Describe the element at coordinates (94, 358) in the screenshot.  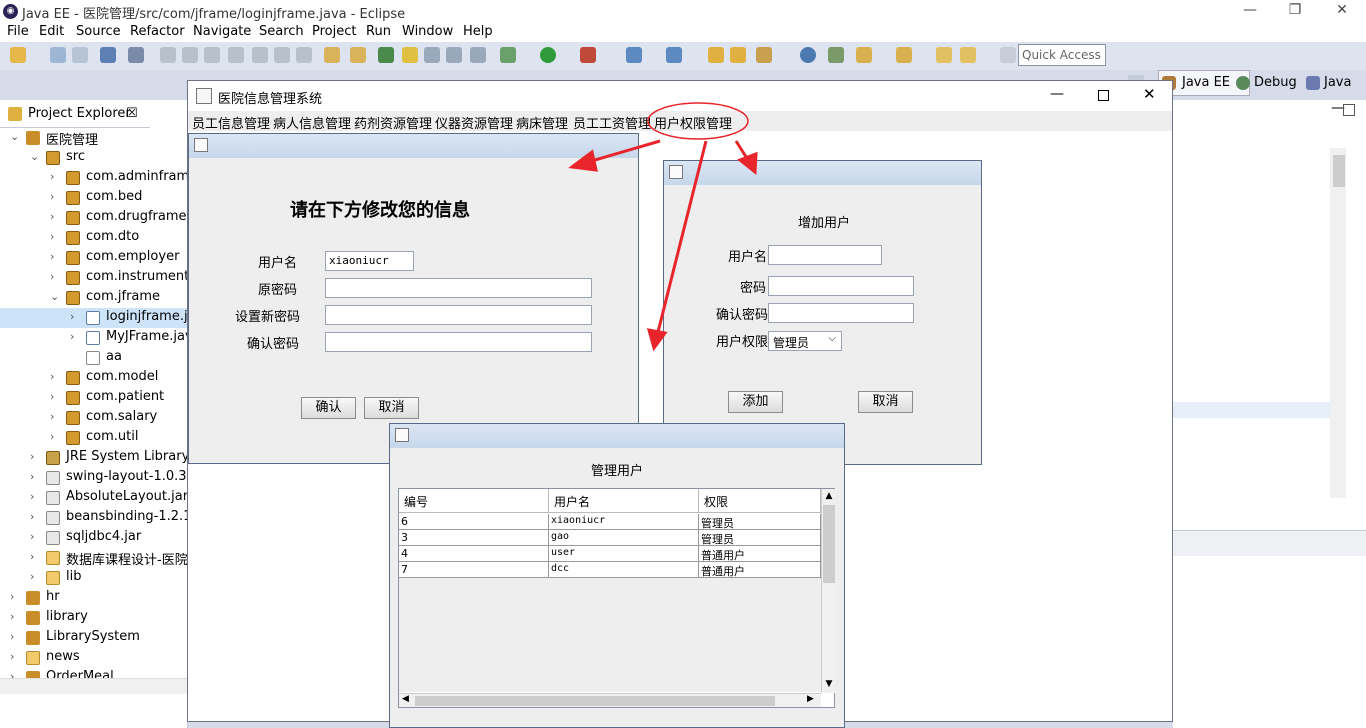
I see `tree-item: aa` at that location.